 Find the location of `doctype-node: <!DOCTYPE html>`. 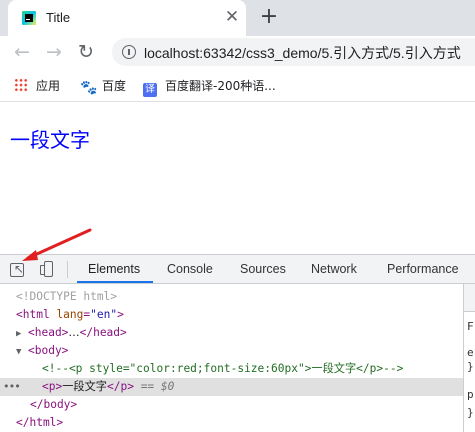

doctype-node: <!DOCTYPE html> is located at coordinates (67, 296).